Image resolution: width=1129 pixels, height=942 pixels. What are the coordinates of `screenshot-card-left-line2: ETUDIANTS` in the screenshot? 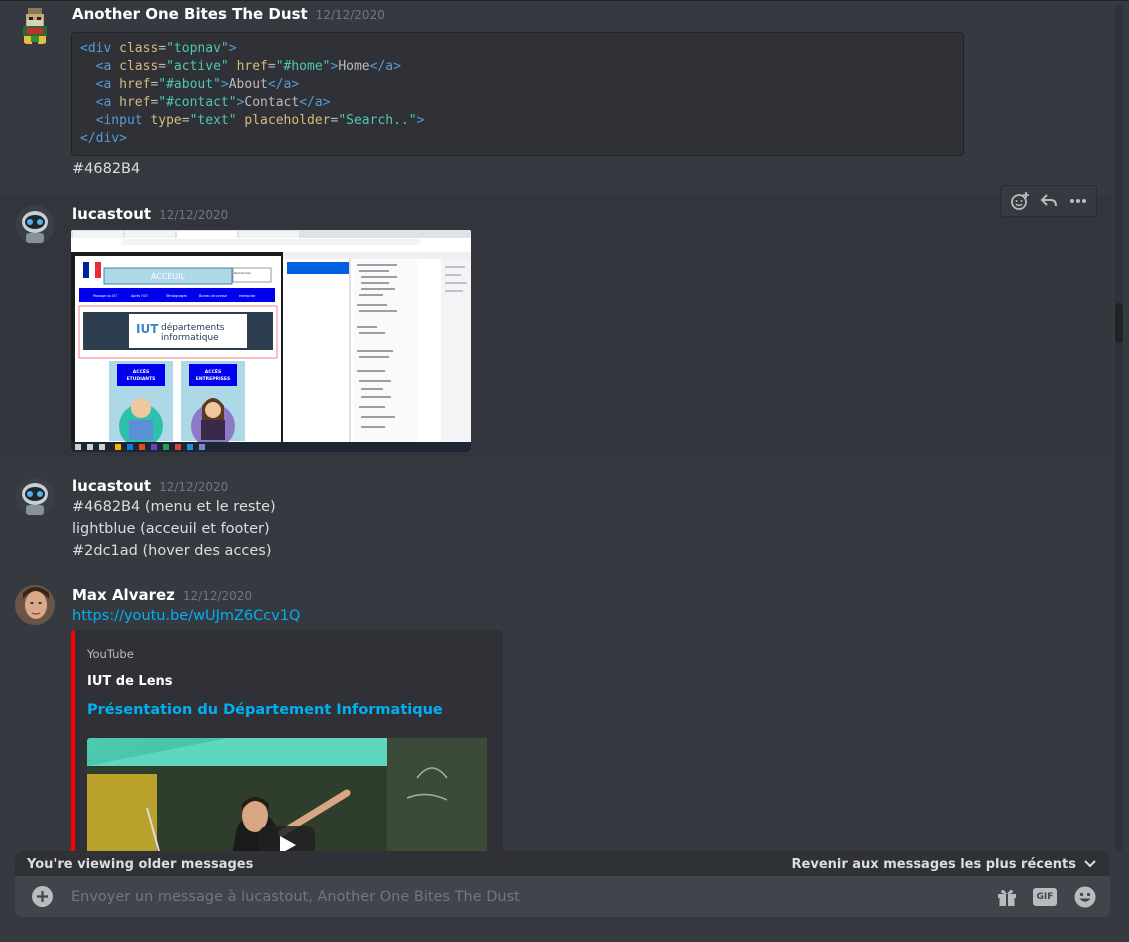 It's located at (141, 379).